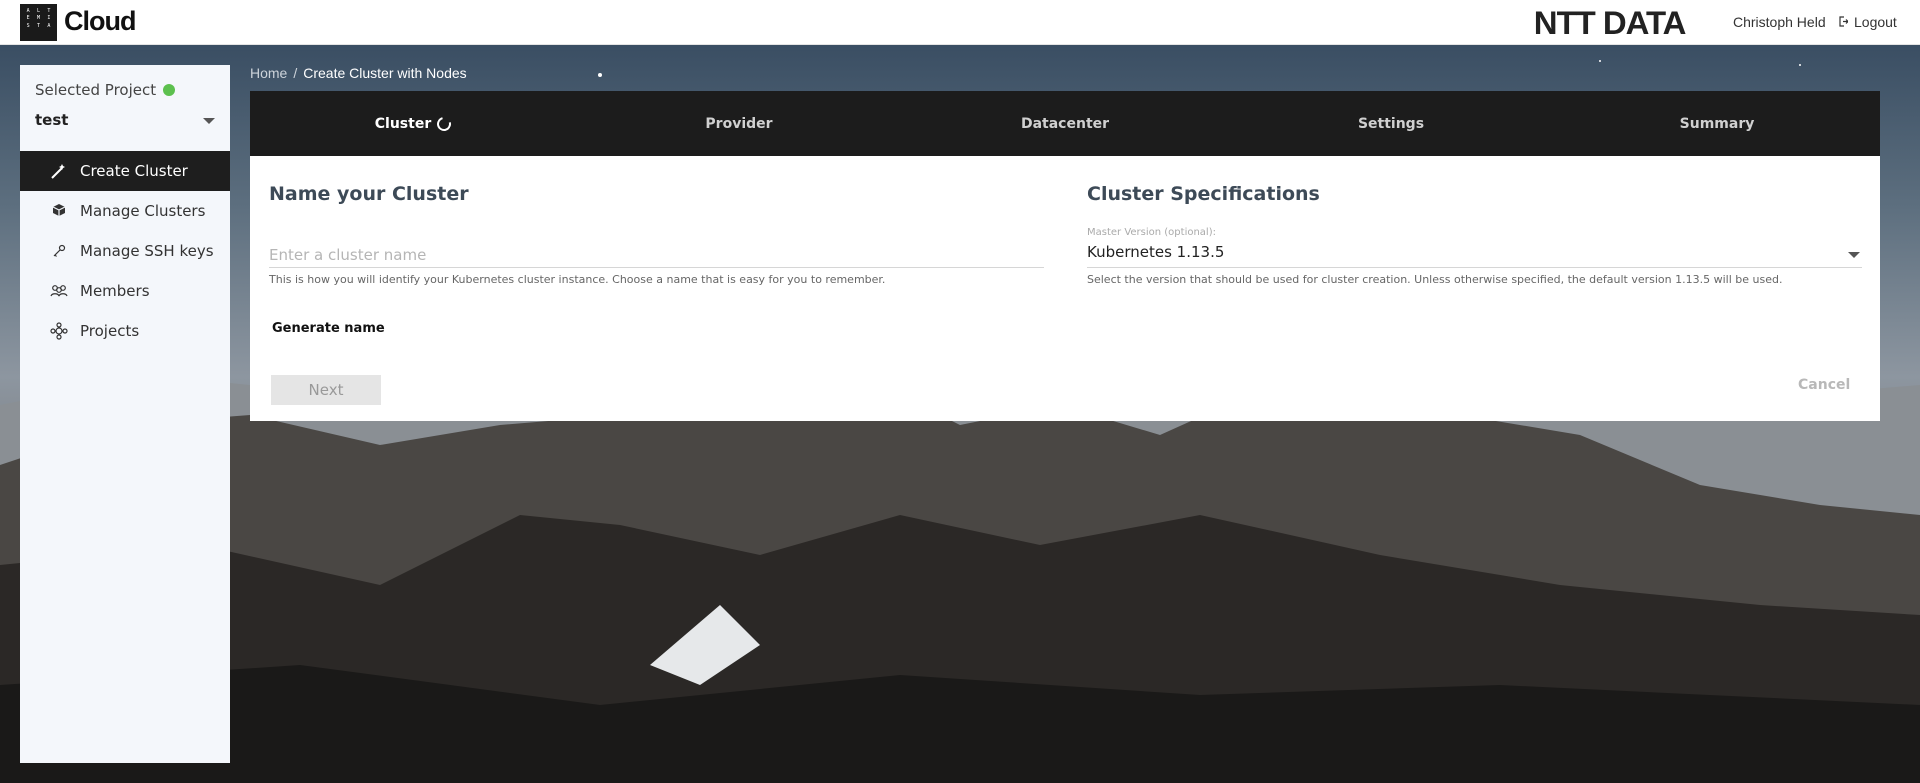 The width and height of the screenshot is (1920, 783). I want to click on sidebar-item-create-cluster: Create Cluster, so click(125, 171).